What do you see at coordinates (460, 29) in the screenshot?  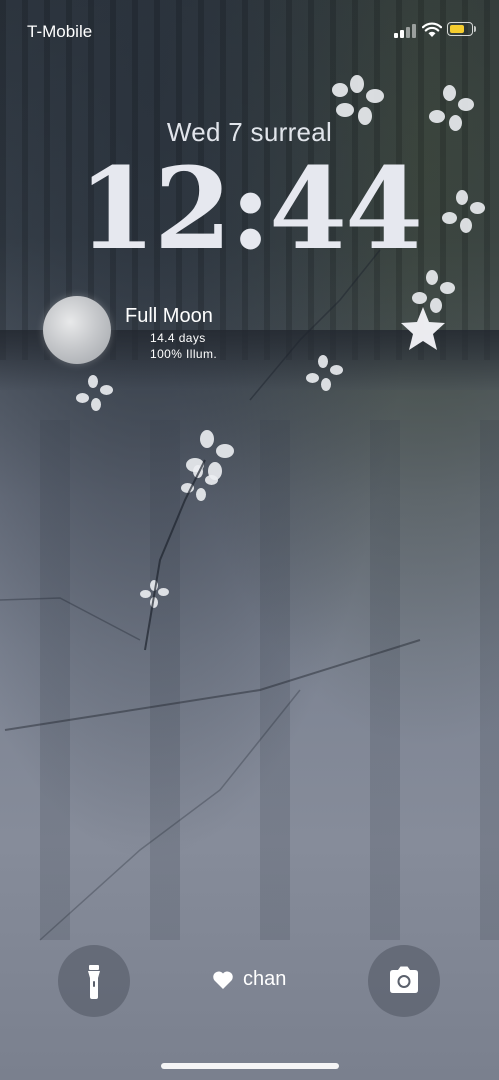 I see `battery-icon` at bounding box center [460, 29].